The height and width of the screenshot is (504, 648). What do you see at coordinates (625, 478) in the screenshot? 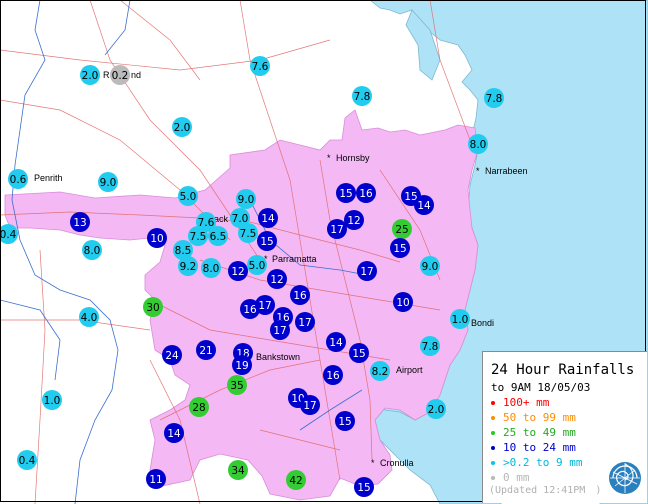
I see `bom-swirl-logo-icon` at bounding box center [625, 478].